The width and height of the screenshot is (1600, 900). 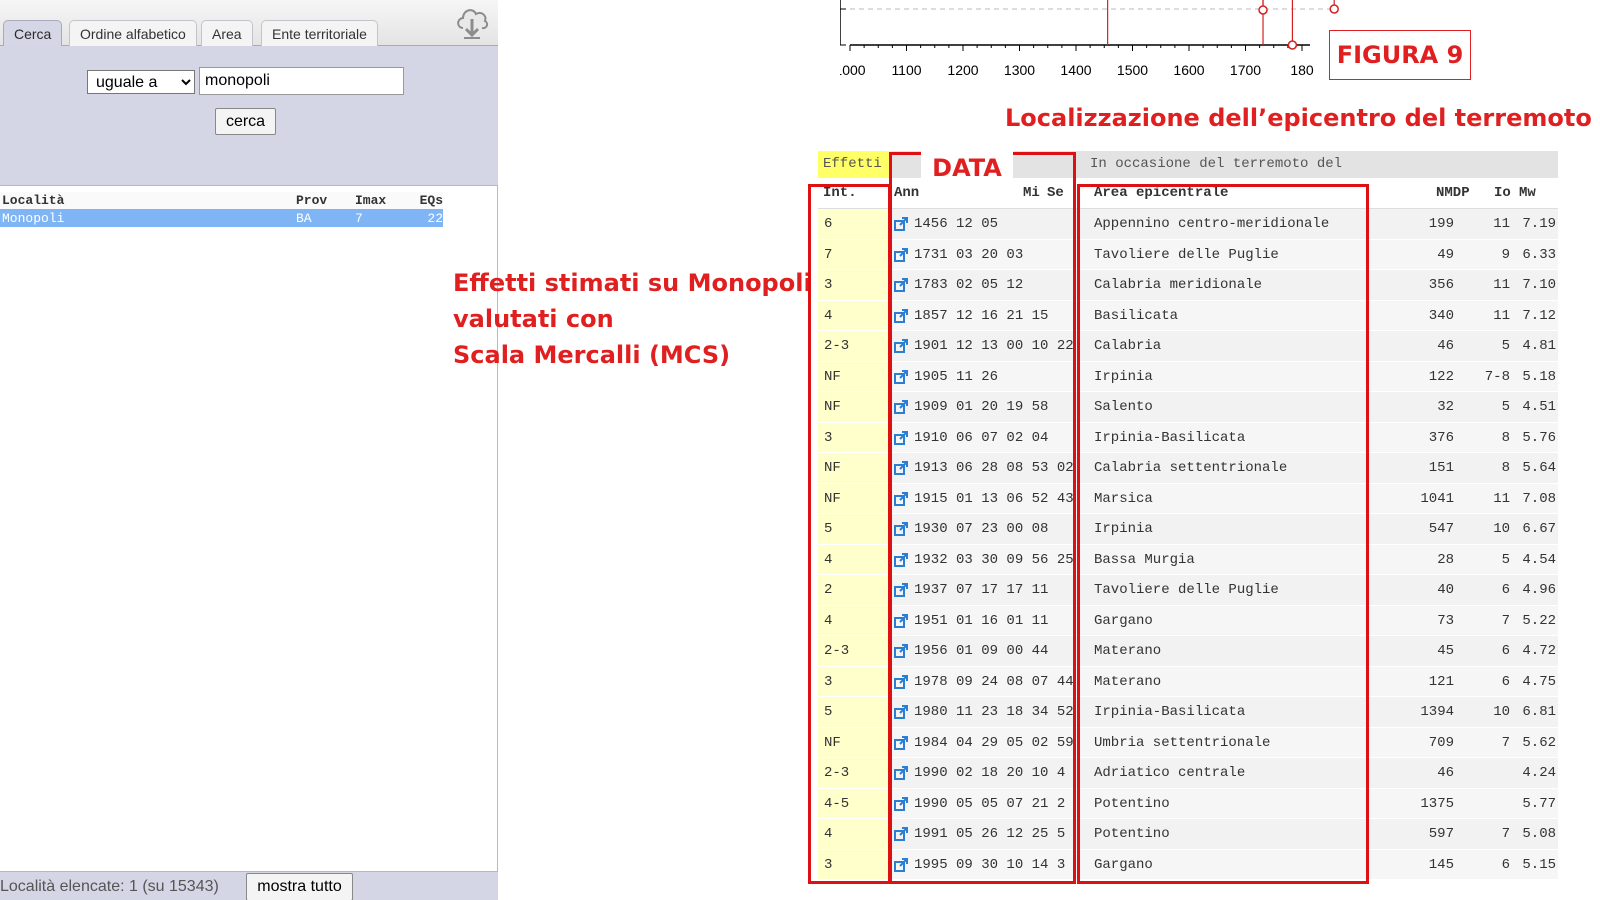 What do you see at coordinates (245, 121) in the screenshot?
I see `search-button: cerca` at bounding box center [245, 121].